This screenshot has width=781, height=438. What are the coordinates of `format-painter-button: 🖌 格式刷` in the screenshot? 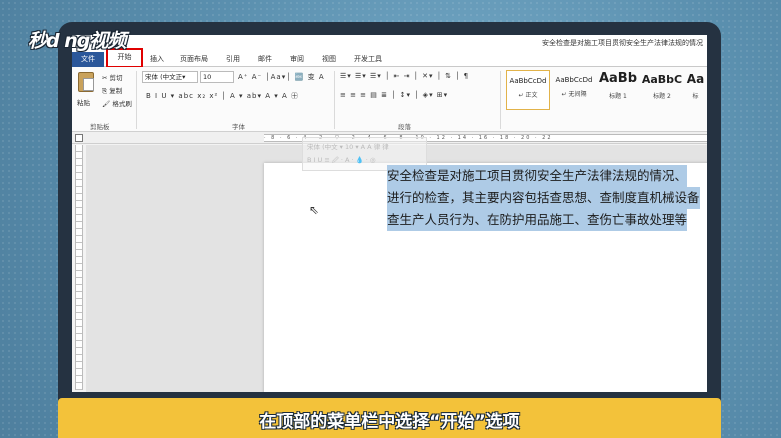 It's located at (117, 103).